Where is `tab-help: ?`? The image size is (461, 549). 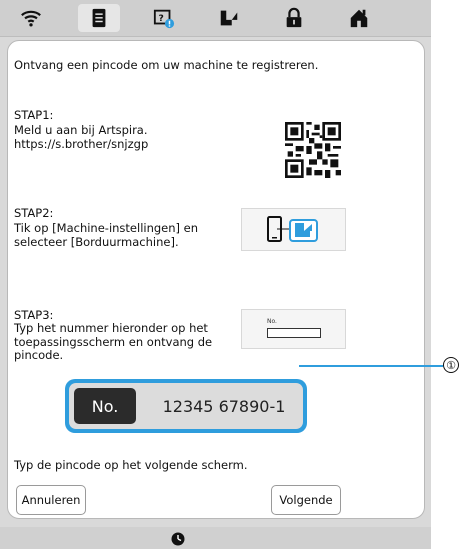 tab-help: ? is located at coordinates (164, 18).